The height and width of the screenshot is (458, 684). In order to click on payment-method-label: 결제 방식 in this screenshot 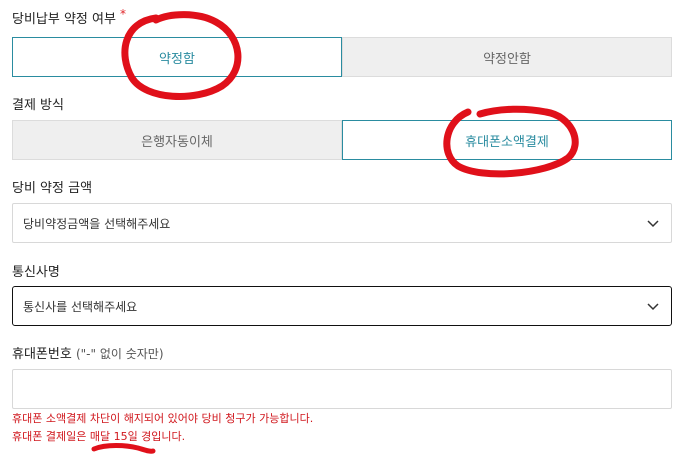, I will do `click(38, 105)`.